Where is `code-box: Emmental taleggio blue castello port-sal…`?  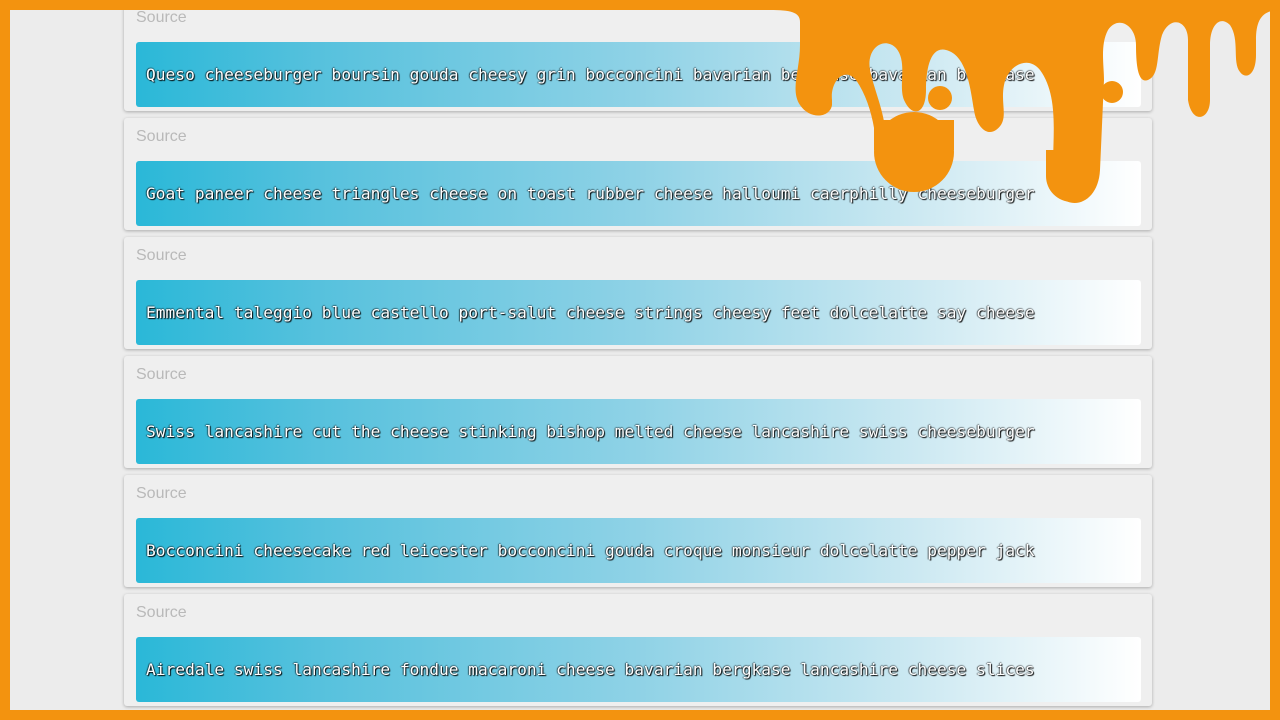
code-box: Emmental taleggio blue castello port-sal… is located at coordinates (638, 312).